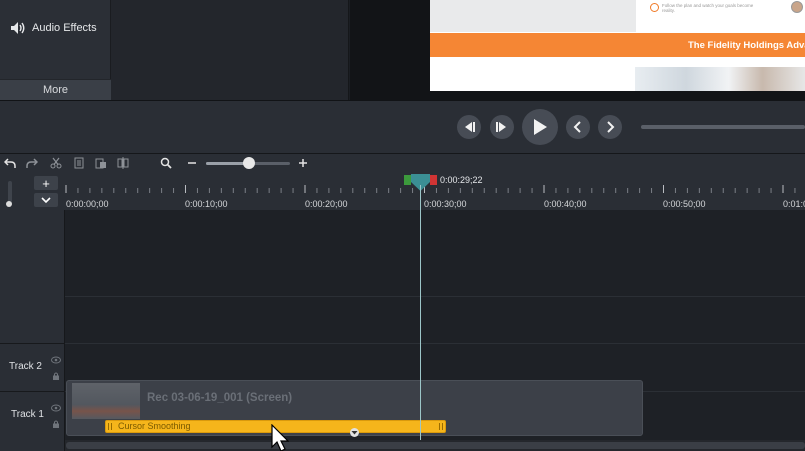 The image size is (805, 451). What do you see at coordinates (720, 79) in the screenshot?
I see `preview-photo` at bounding box center [720, 79].